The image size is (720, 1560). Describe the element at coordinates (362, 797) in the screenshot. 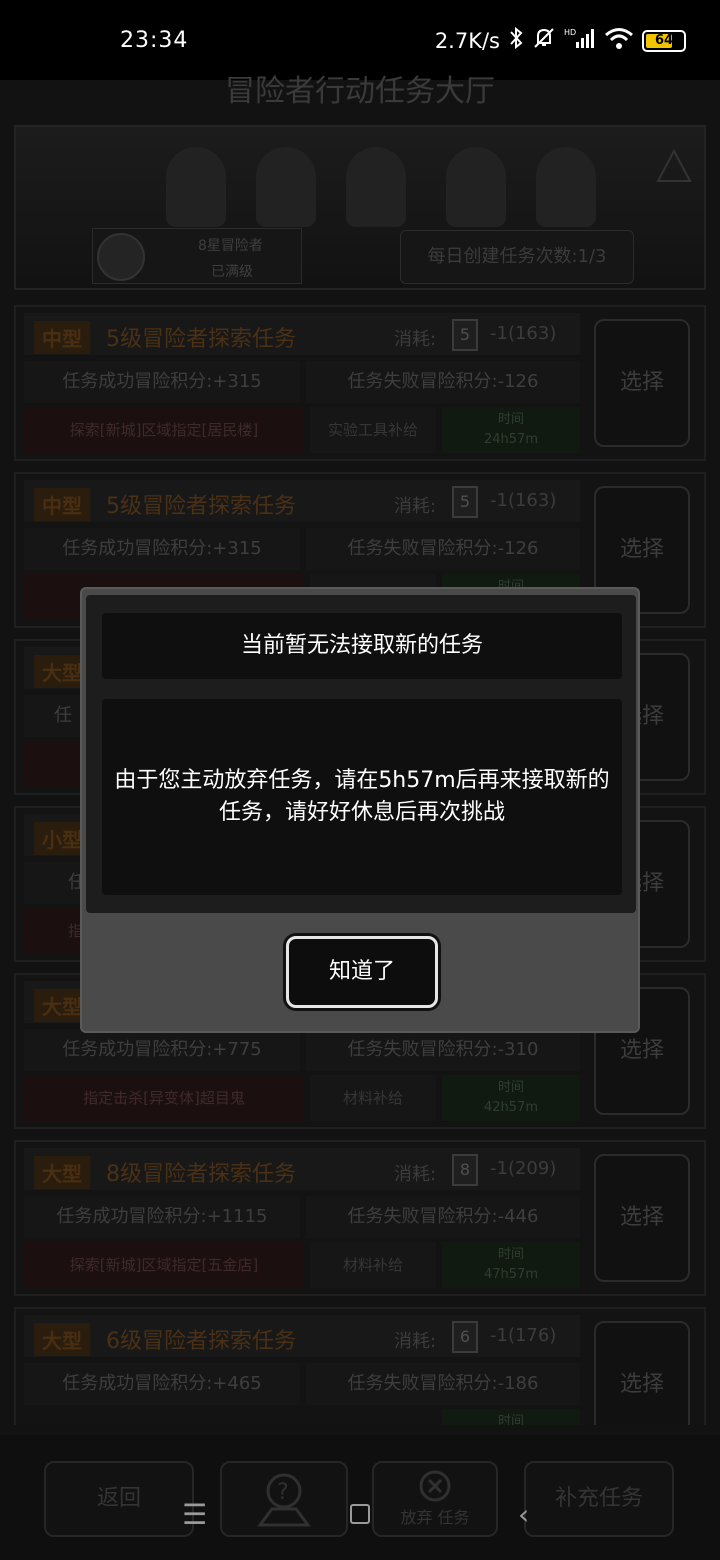

I see `dialog-message: 由于您主动放弃任务，请在5h57m后再来接取新的任务，请好好休息后再次挑战` at that location.